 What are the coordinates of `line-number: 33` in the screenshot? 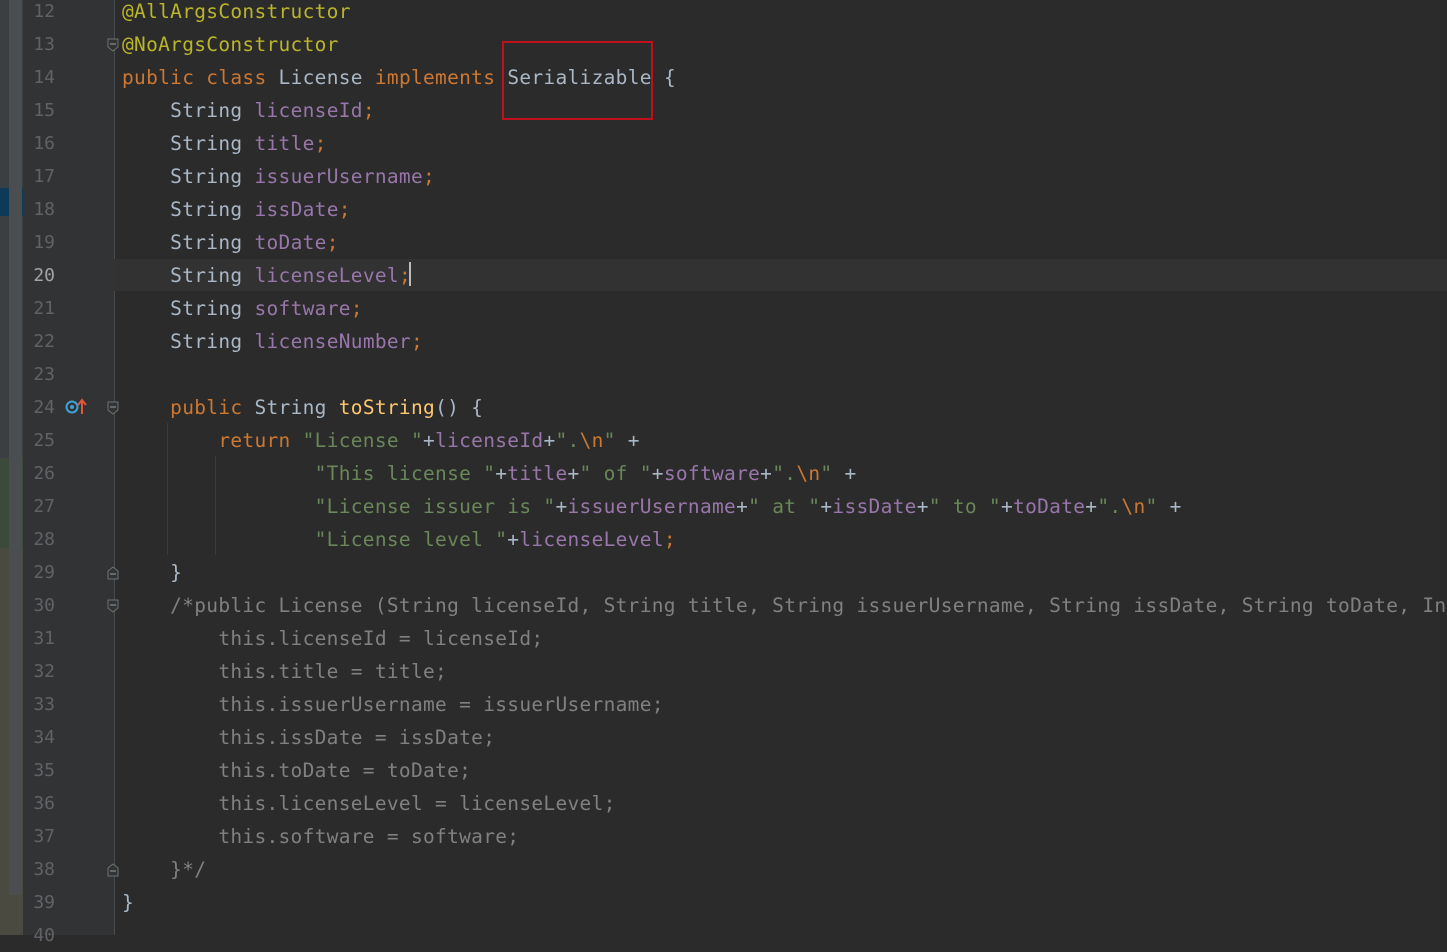 It's located at (44, 704).